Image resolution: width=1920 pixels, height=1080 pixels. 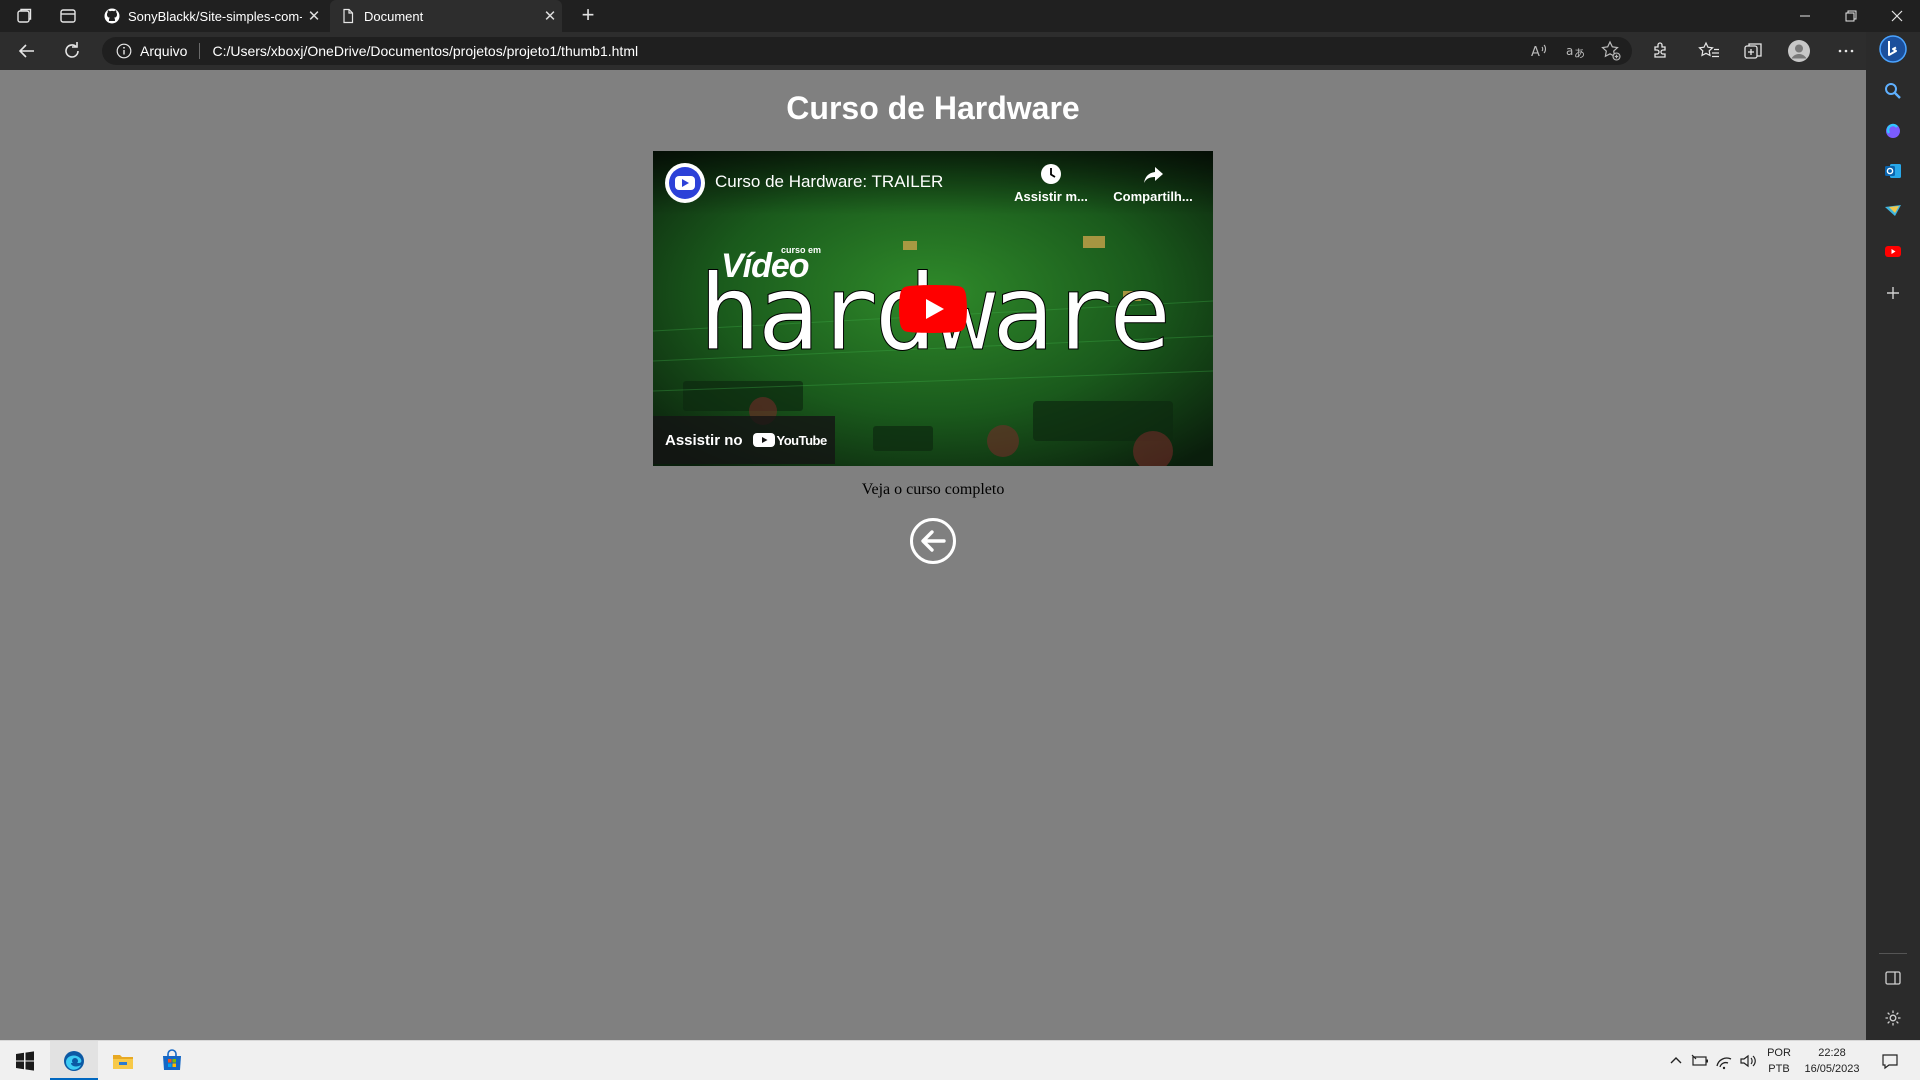 I want to click on copilot-icon, so click(x=1893, y=131).